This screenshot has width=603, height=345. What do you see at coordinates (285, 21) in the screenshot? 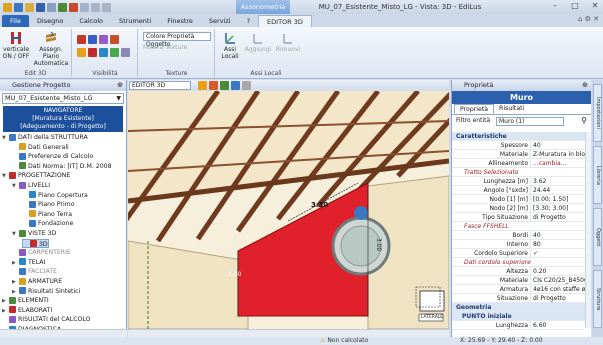
I see `tab-editor-3d: EDITOR 3D` at bounding box center [285, 21].